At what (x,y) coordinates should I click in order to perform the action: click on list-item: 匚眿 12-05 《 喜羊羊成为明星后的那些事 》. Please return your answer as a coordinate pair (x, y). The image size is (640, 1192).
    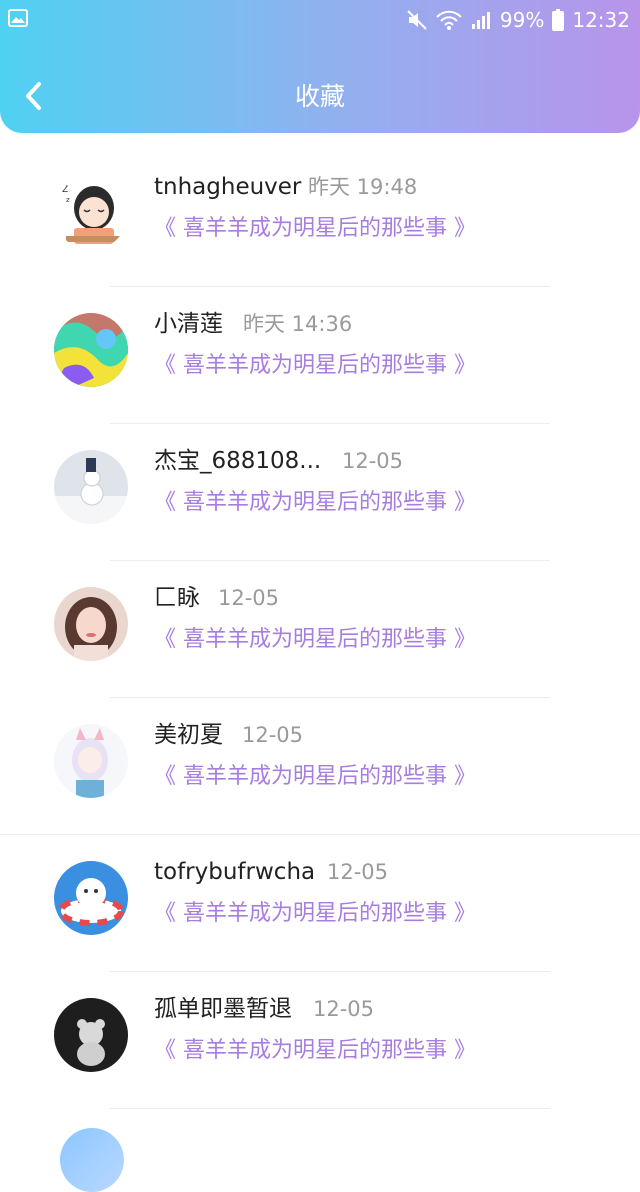
    Looking at the image, I should click on (320, 629).